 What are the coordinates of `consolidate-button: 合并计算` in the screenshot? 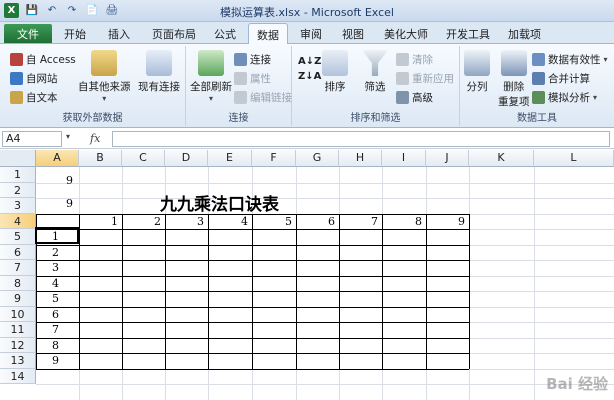 It's located at (561, 78).